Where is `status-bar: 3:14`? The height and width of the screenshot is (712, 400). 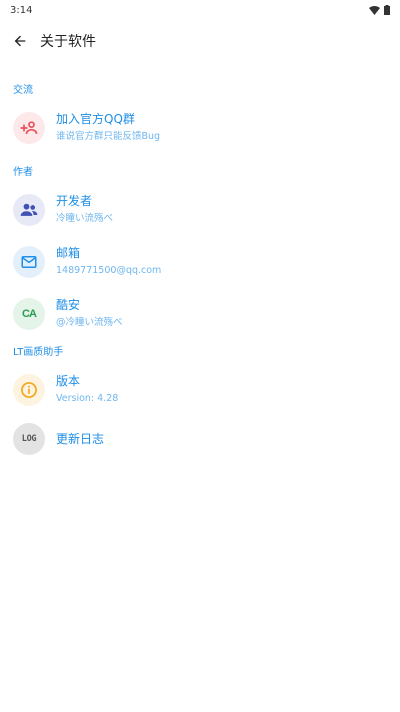
status-bar: 3:14 is located at coordinates (200, 10).